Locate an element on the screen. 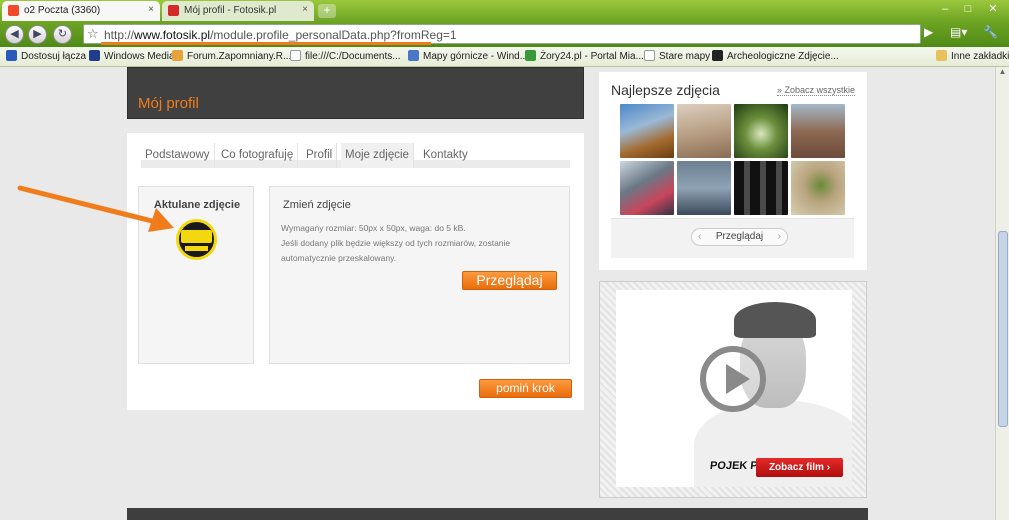  tab-moje-zdjecie: Moje zdjęcie is located at coordinates (377, 155).